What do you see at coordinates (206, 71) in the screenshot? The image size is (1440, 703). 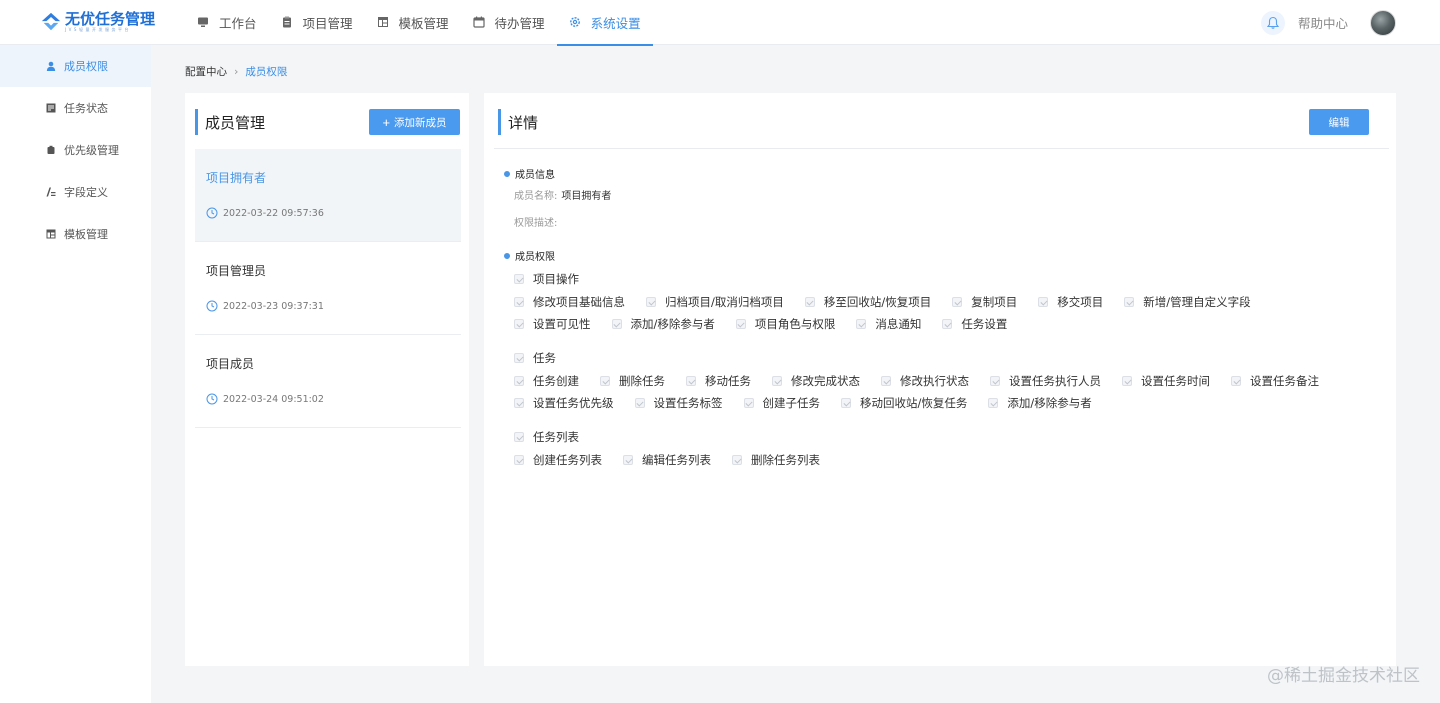 I see `breadcrumb-root: 配置中心` at bounding box center [206, 71].